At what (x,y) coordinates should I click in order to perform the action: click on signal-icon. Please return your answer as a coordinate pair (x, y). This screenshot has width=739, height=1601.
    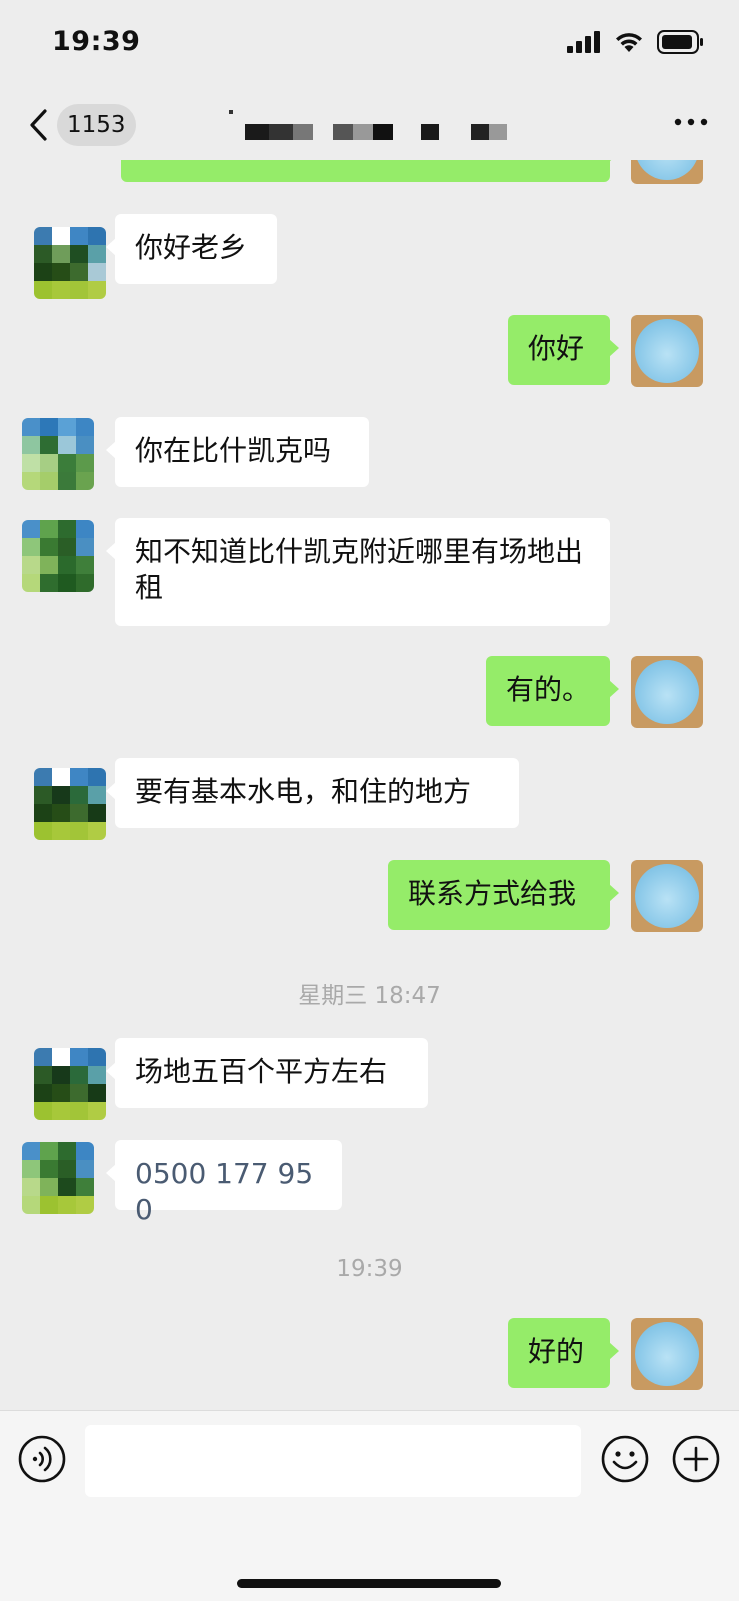
    Looking at the image, I should click on (583, 42).